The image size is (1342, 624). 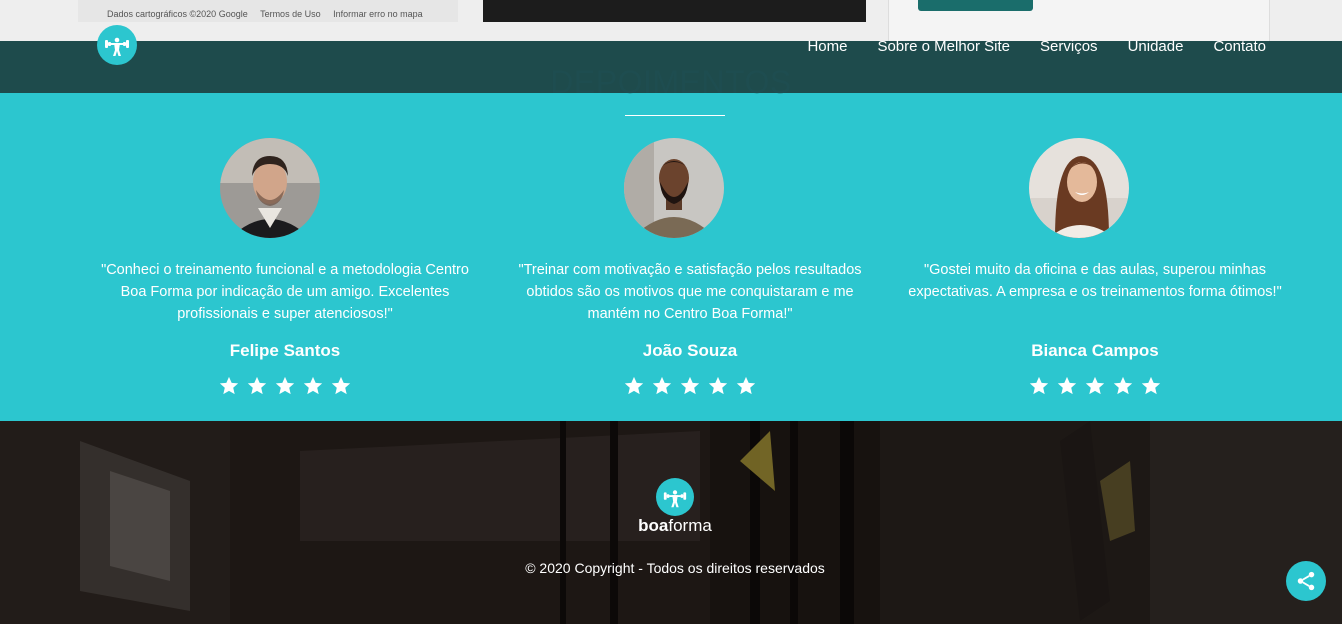 I want to click on map-terms-link: Termos de Uso, so click(x=290, y=14).